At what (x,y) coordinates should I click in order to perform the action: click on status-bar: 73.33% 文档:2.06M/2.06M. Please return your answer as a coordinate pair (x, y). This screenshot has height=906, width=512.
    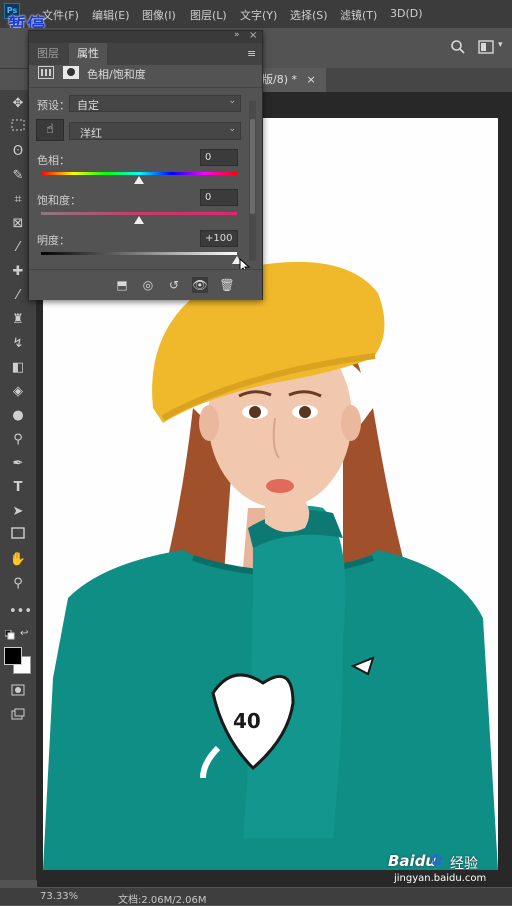
    Looking at the image, I should click on (256, 897).